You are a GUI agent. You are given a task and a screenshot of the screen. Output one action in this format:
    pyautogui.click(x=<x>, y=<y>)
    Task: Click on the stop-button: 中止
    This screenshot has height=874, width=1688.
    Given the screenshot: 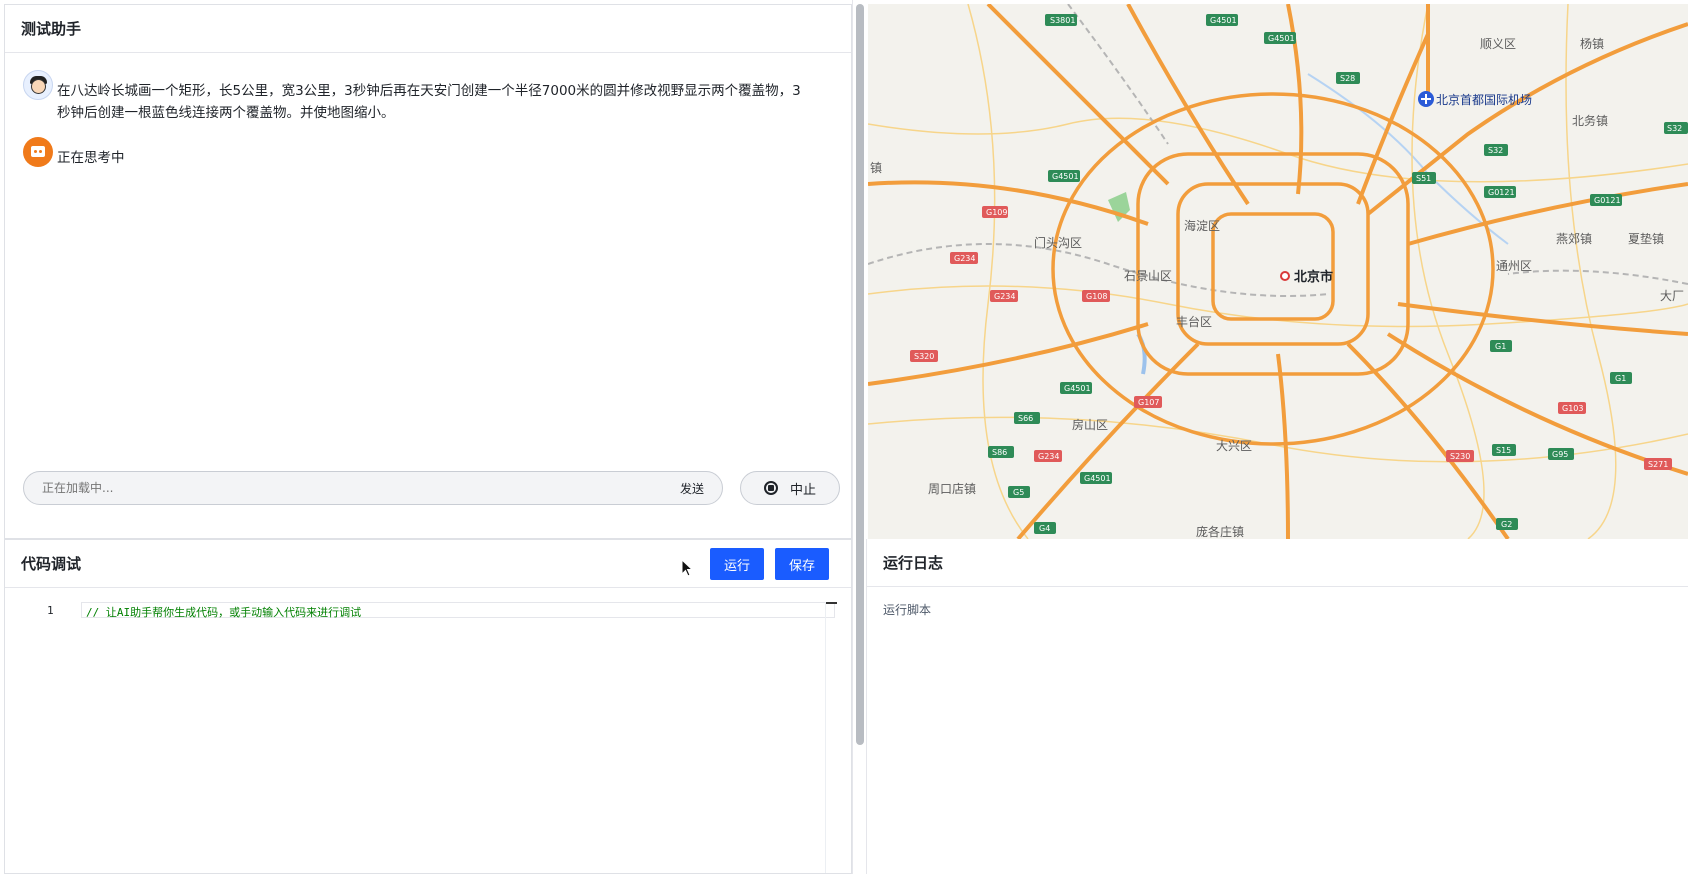 What is the action you would take?
    pyautogui.click(x=790, y=488)
    